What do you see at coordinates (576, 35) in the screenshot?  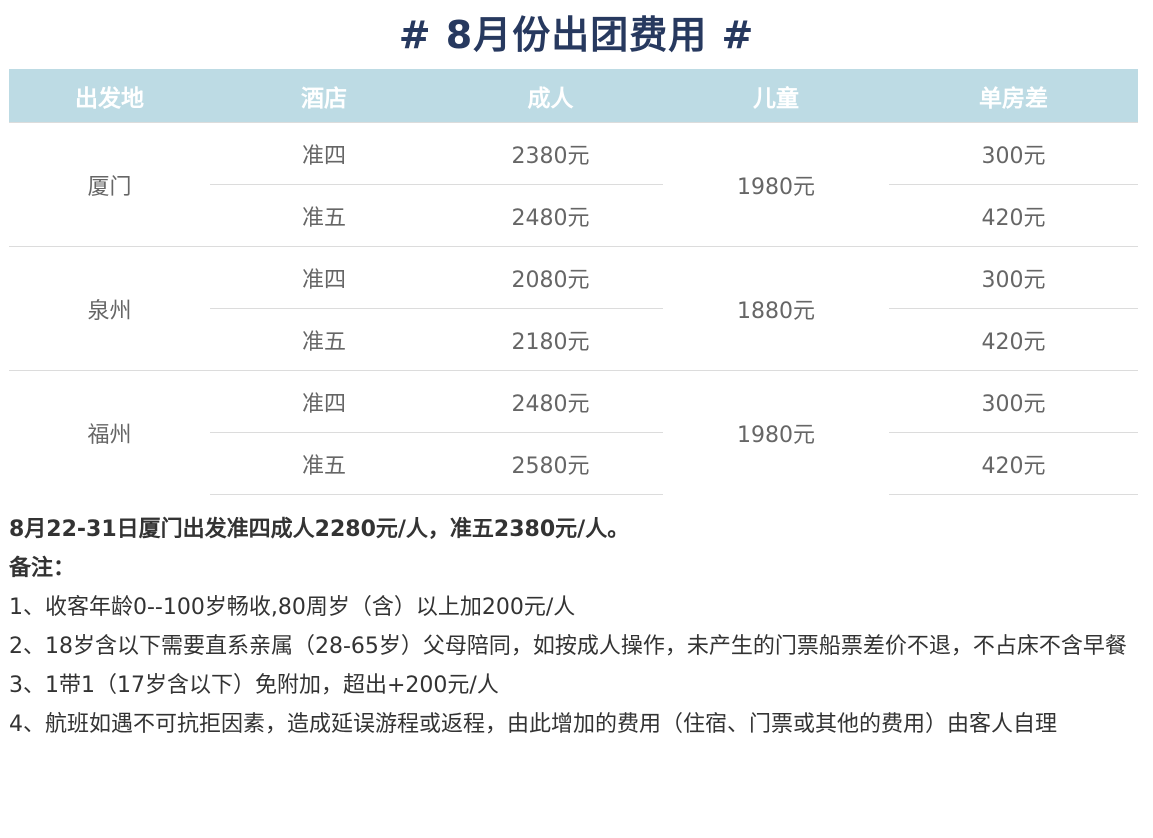 I see `page-title: # 8月份出团费用 #` at bounding box center [576, 35].